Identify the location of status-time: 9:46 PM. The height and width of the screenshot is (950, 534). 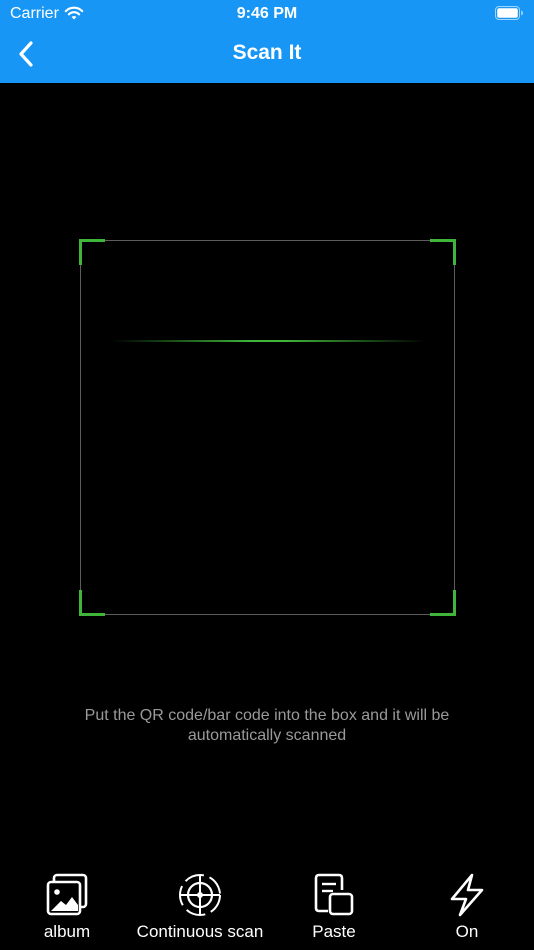
(267, 13).